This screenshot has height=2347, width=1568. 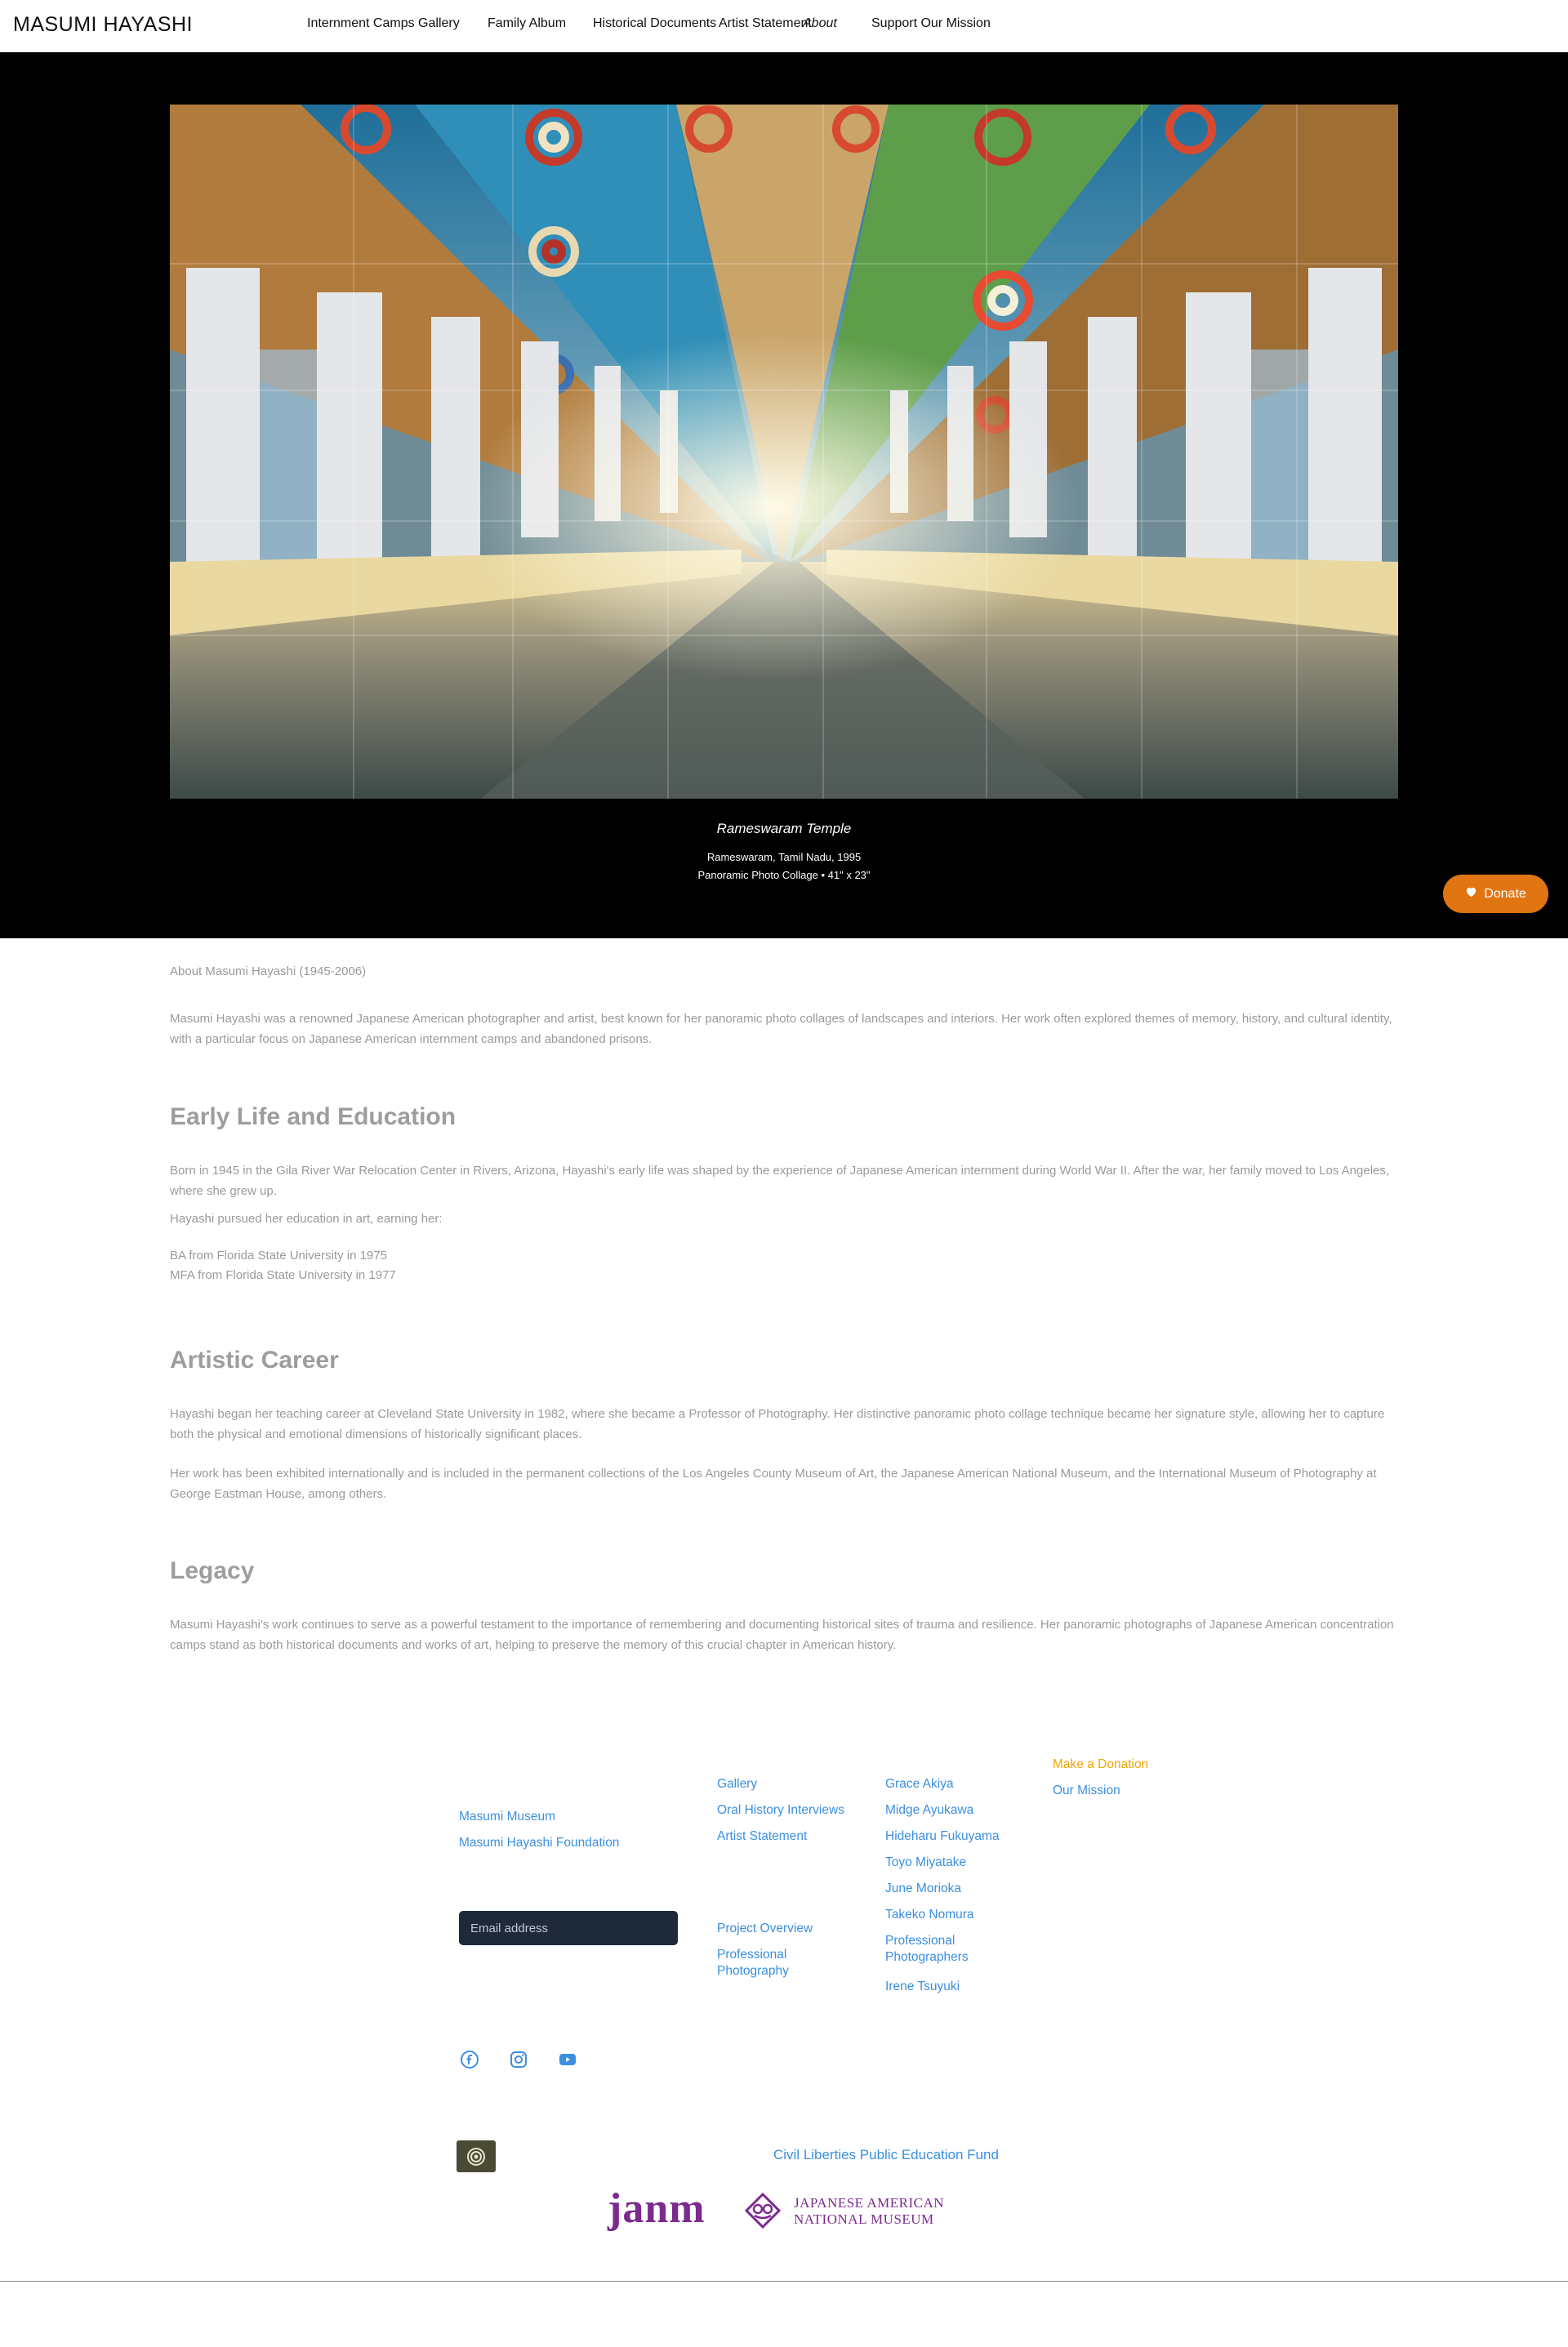 What do you see at coordinates (383, 23) in the screenshot?
I see `nav-internment-camps-gallery: Internment Camps Gallery` at bounding box center [383, 23].